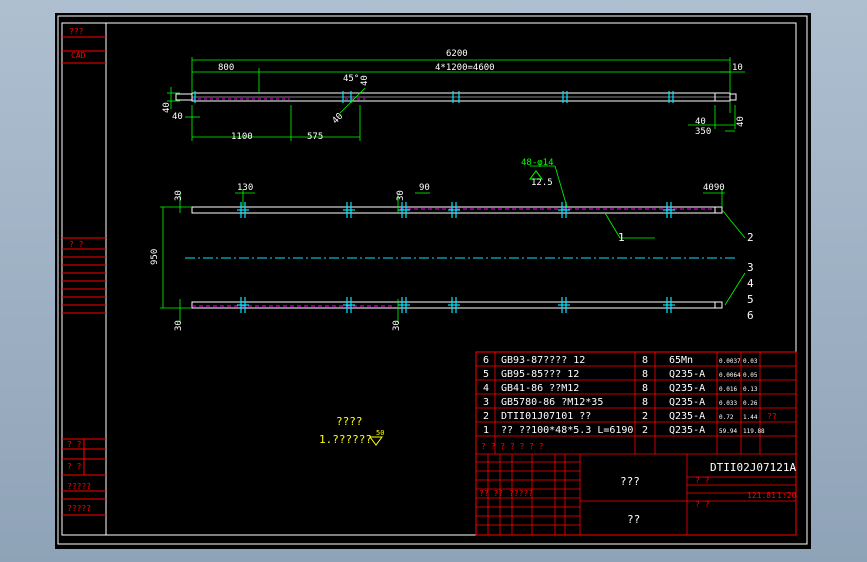 The image size is (867, 562). Describe the element at coordinates (457, 54) in the screenshot. I see `dim-overall-length: 6200` at that location.